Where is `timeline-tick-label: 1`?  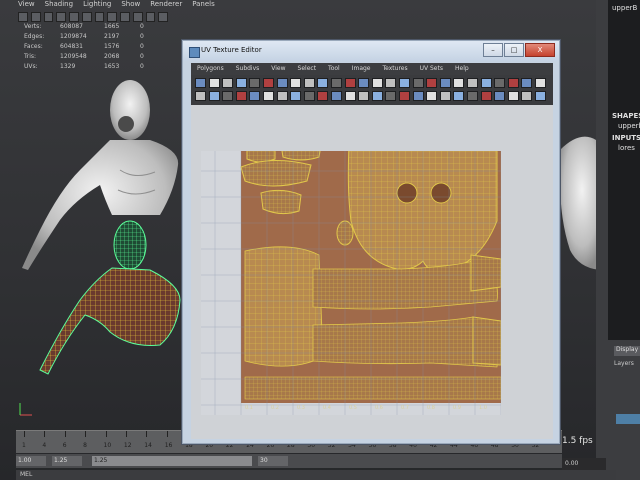
timeline-tick-label: 1 is located at coordinates (24, 445).